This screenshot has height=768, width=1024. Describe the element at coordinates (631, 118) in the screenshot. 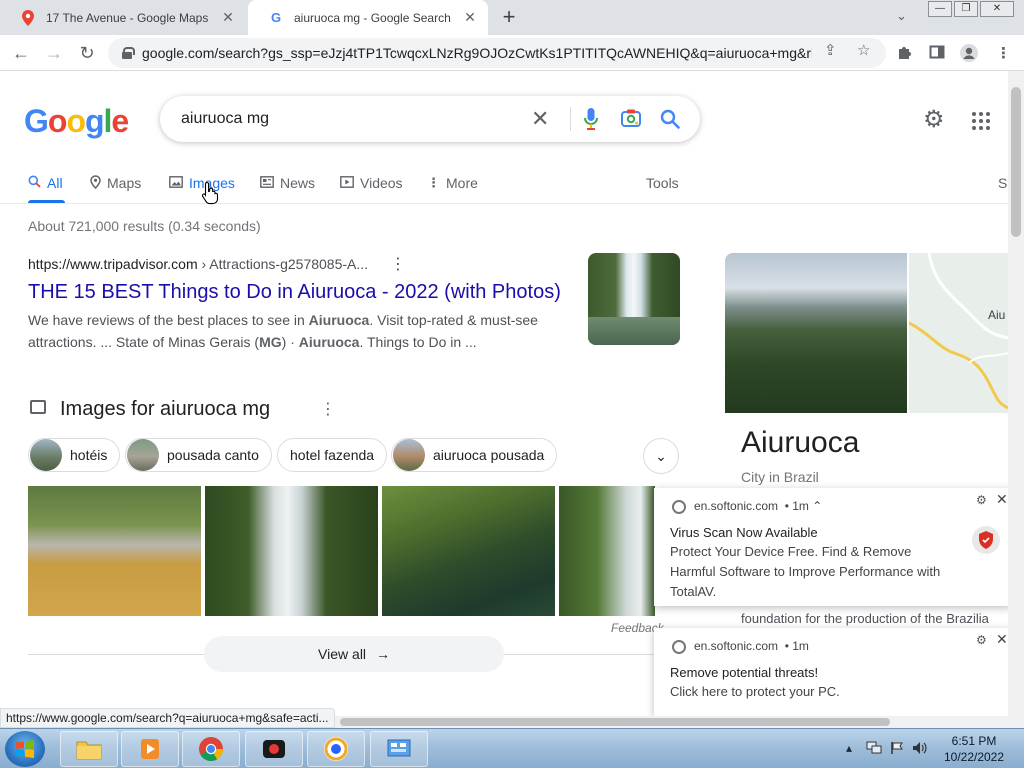

I see `lens-camera-icon` at that location.